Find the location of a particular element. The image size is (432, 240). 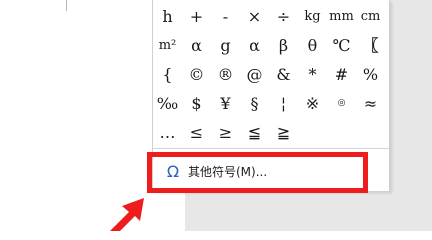

symbol-cell: $ is located at coordinates (196, 103).